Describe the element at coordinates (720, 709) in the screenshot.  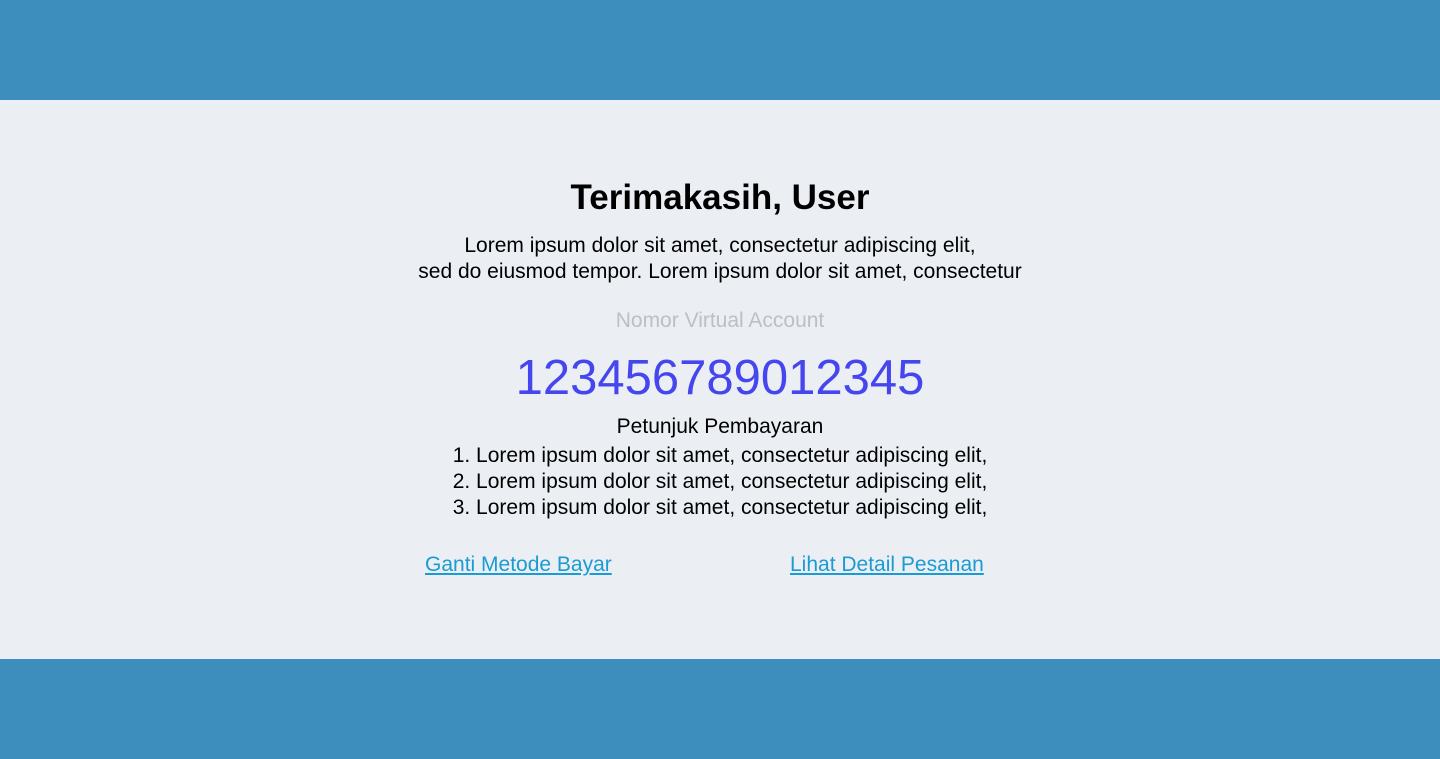
I see `footer-bar` at that location.